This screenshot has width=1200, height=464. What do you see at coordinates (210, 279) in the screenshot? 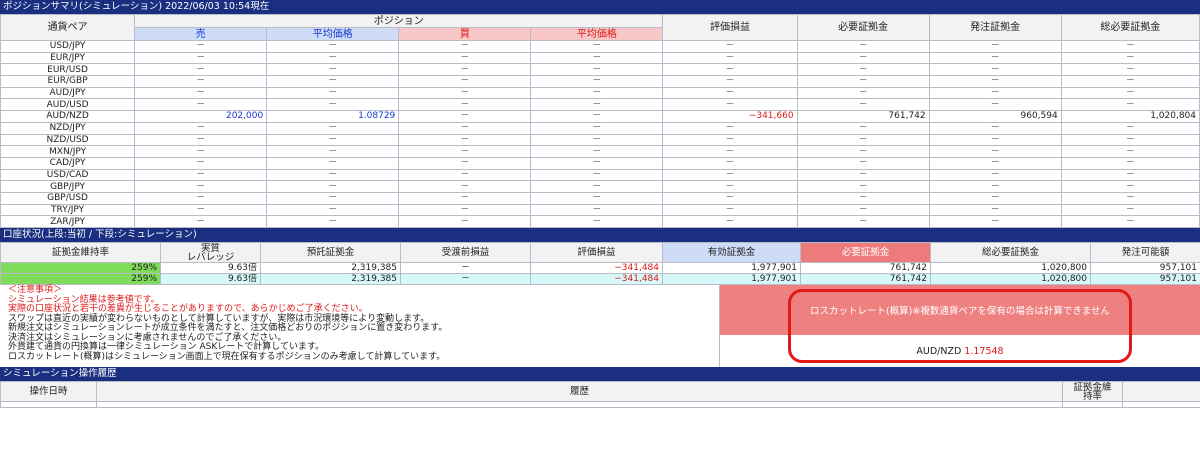
I see `leverage-cell: 9.63倍` at bounding box center [210, 279].